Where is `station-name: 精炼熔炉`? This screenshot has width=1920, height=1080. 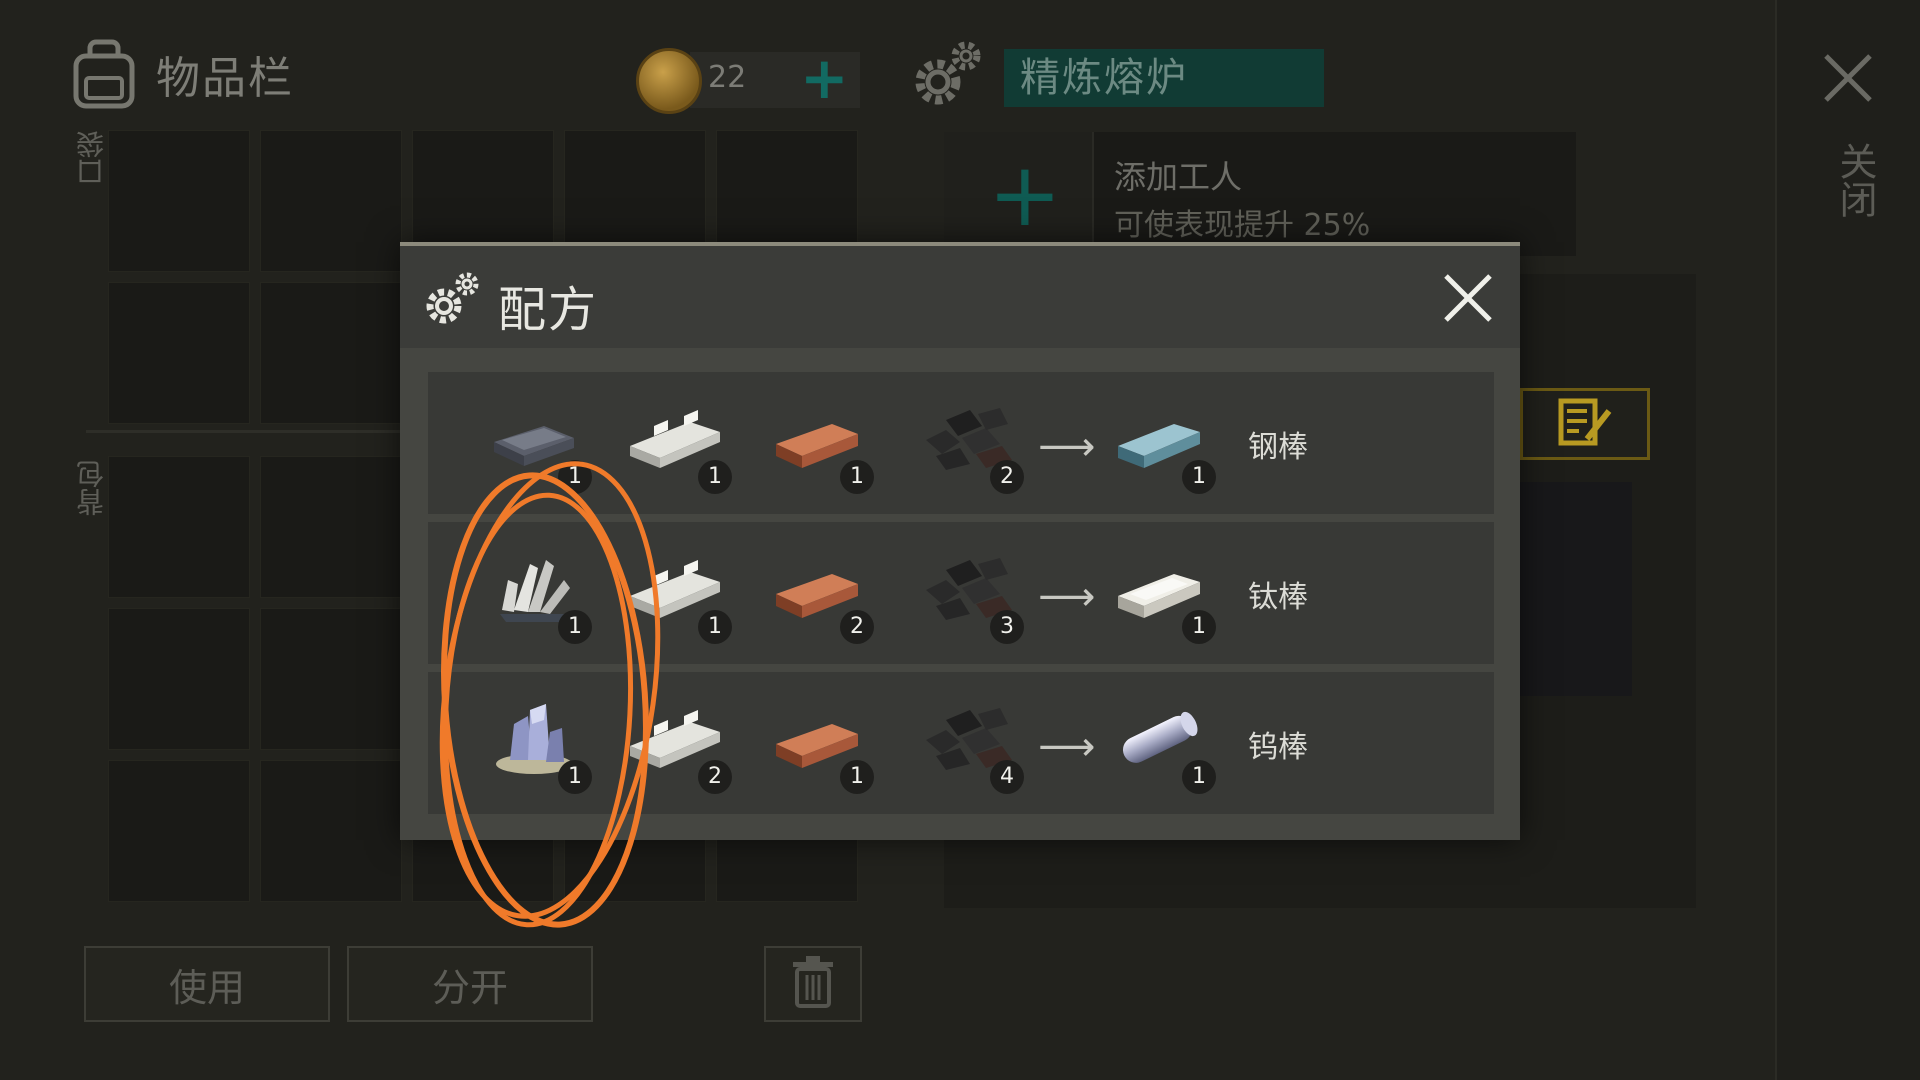 station-name: 精炼熔炉 is located at coordinates (1164, 78).